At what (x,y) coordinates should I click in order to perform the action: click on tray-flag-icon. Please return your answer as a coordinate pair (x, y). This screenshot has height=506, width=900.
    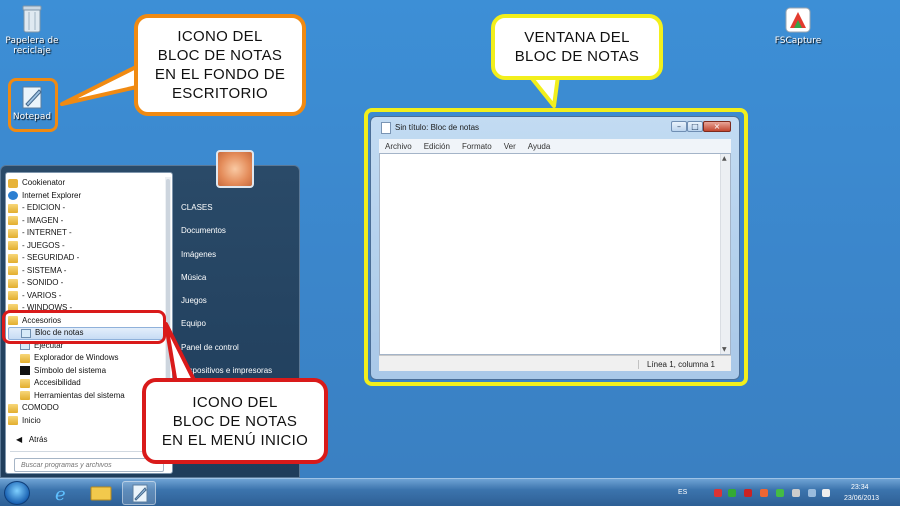
    Looking at the image, I should click on (796, 493).